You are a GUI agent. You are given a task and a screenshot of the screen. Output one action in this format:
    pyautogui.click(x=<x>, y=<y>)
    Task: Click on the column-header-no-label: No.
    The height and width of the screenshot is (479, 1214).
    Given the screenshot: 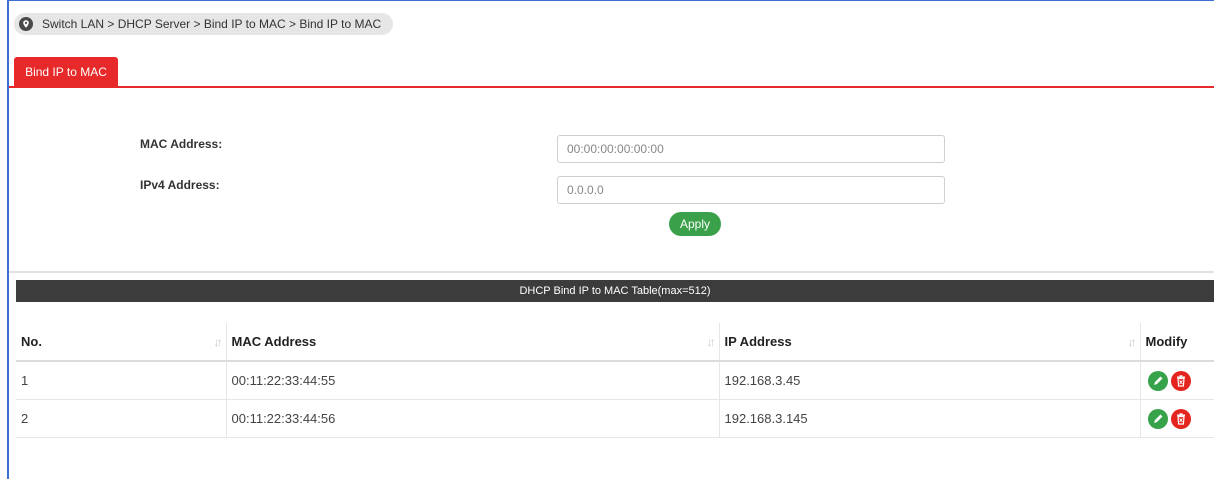 What is the action you would take?
    pyautogui.click(x=31, y=341)
    